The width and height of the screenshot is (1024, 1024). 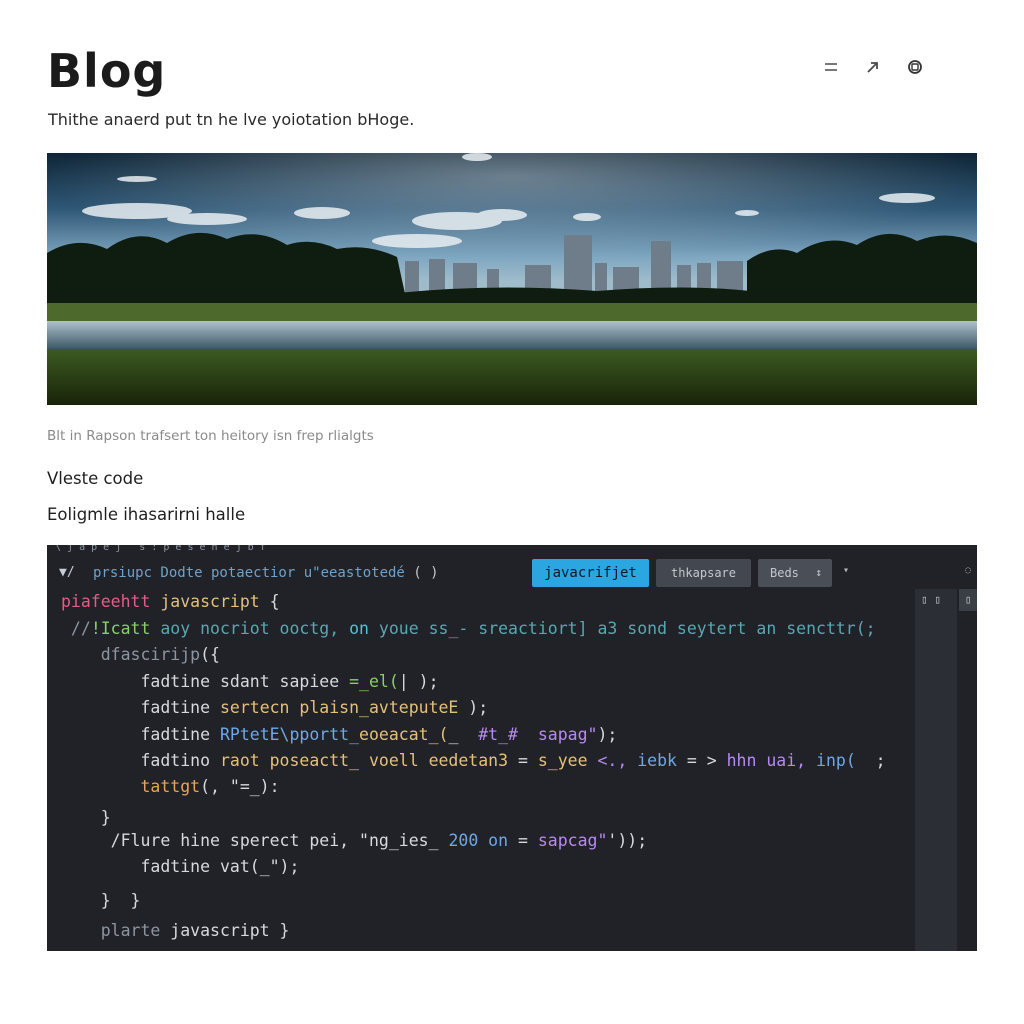 What do you see at coordinates (831, 760) in the screenshot?
I see `code-token: inp(` at bounding box center [831, 760].